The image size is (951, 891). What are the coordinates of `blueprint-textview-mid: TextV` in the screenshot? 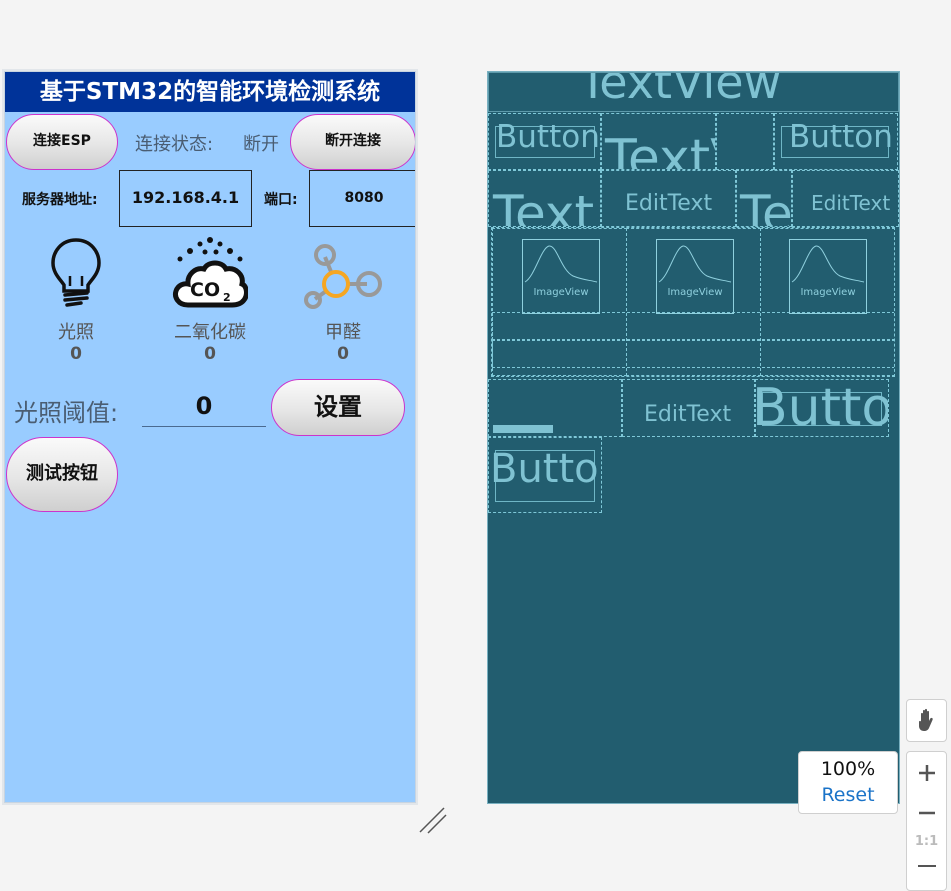 It's located at (658, 141).